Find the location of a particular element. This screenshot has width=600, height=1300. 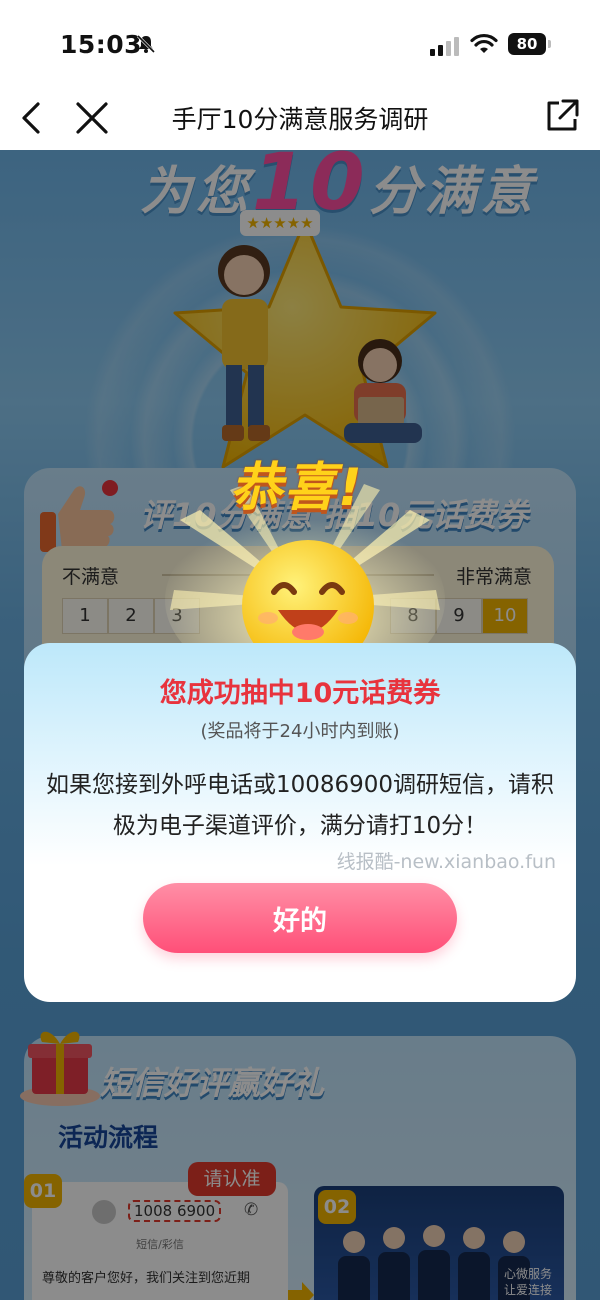

share-icon is located at coordinates (562, 116).